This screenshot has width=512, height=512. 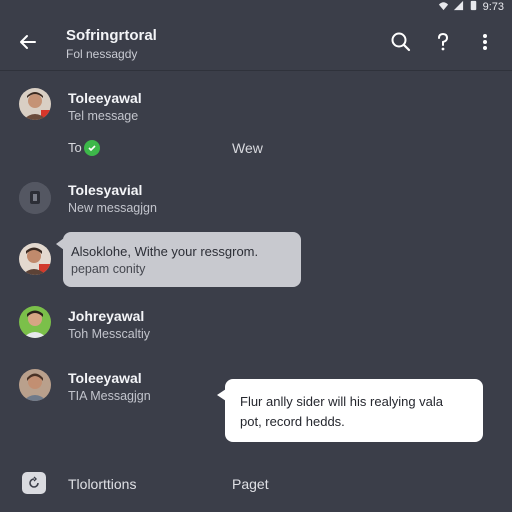 I want to click on search-button, so click(x=401, y=42).